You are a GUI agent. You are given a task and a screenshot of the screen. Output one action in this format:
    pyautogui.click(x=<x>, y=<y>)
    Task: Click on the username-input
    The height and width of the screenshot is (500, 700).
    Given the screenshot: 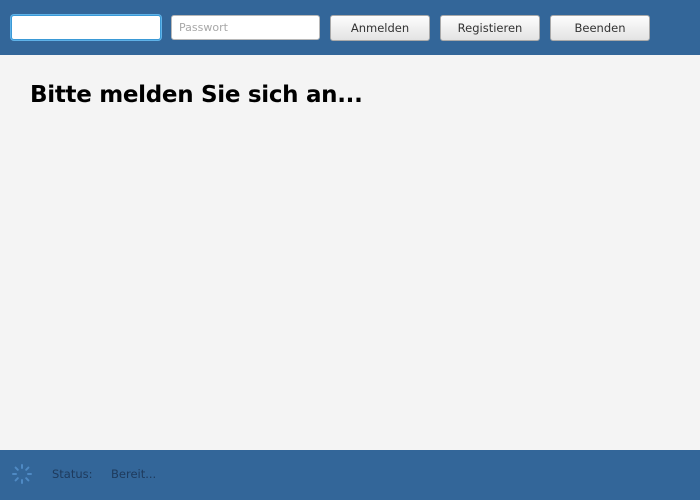 What is the action you would take?
    pyautogui.click(x=86, y=27)
    